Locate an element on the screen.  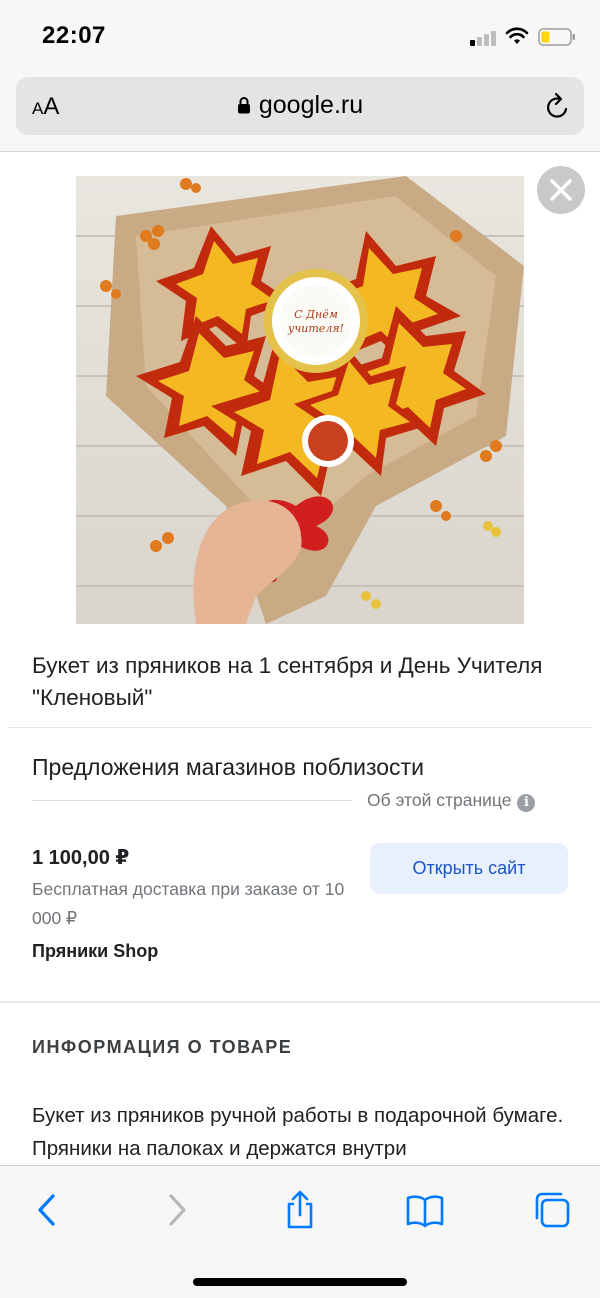
bookmarks-icon is located at coordinates (425, 1210).